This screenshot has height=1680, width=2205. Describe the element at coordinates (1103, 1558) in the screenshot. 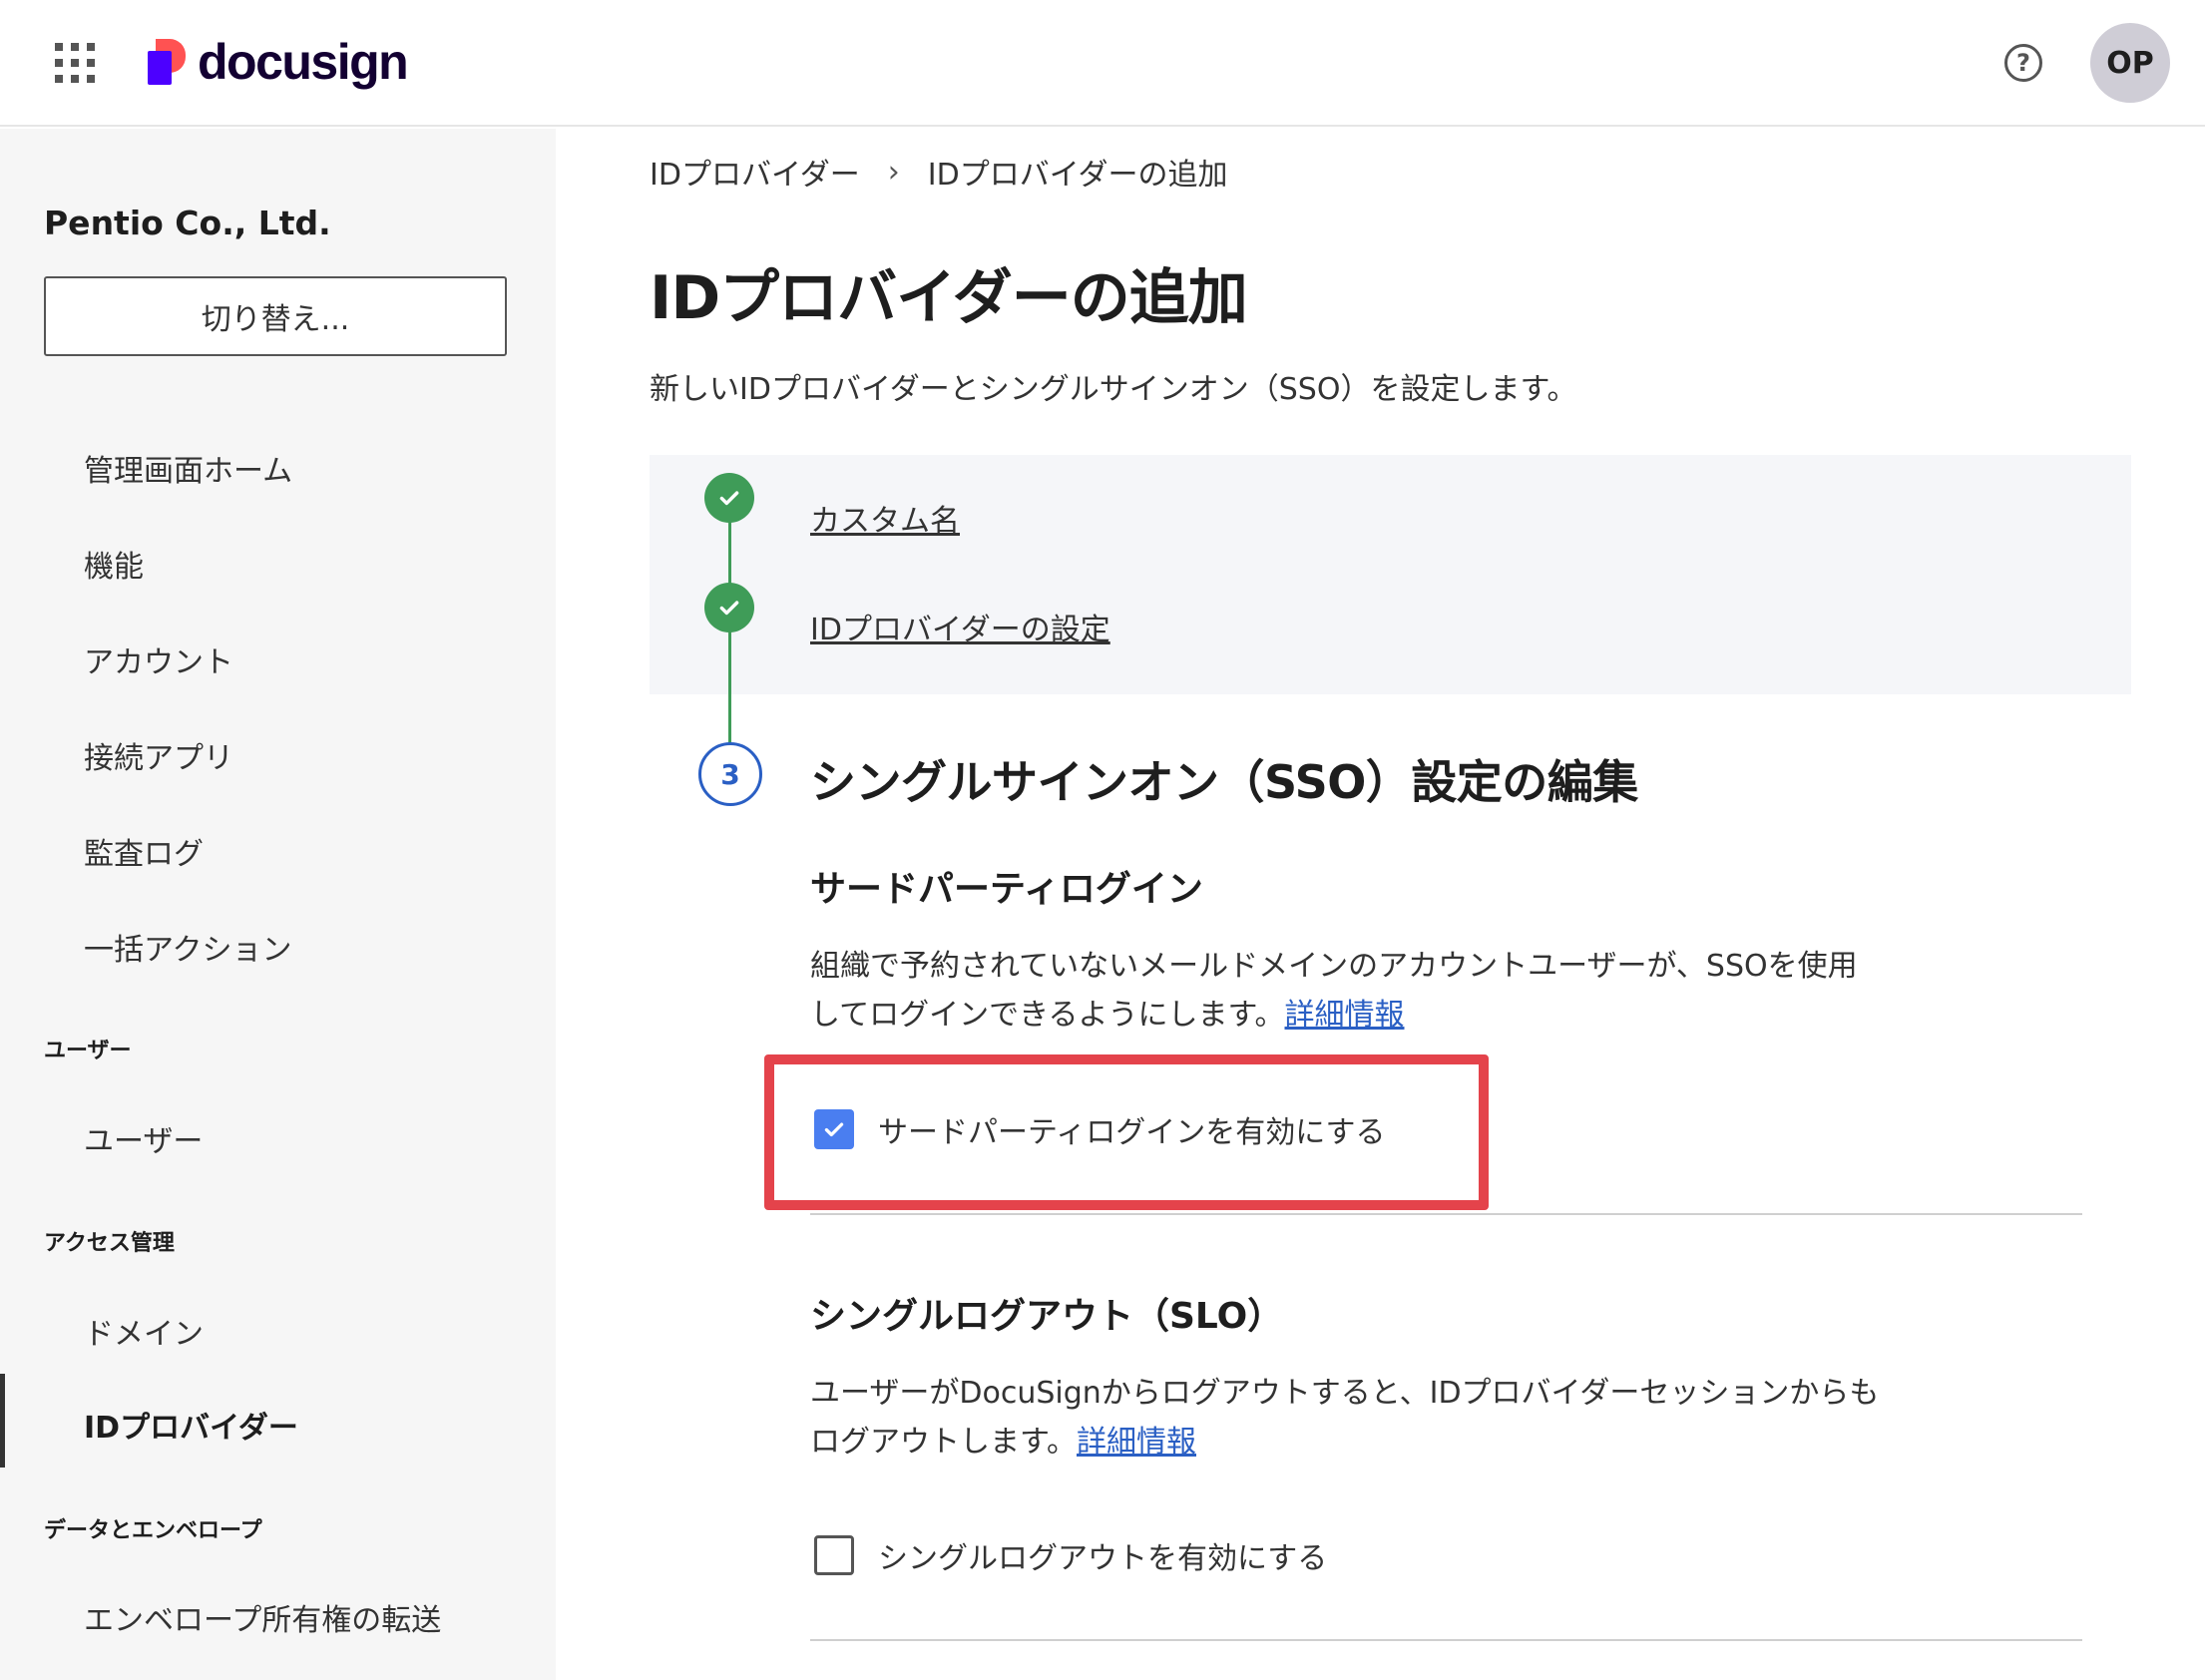

I see `slo-checkbox-label: シングルログアウトを有効にする` at that location.